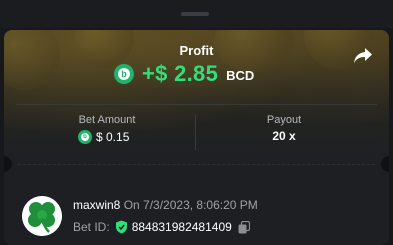  I want to click on clover-avatar-icon, so click(42, 216).